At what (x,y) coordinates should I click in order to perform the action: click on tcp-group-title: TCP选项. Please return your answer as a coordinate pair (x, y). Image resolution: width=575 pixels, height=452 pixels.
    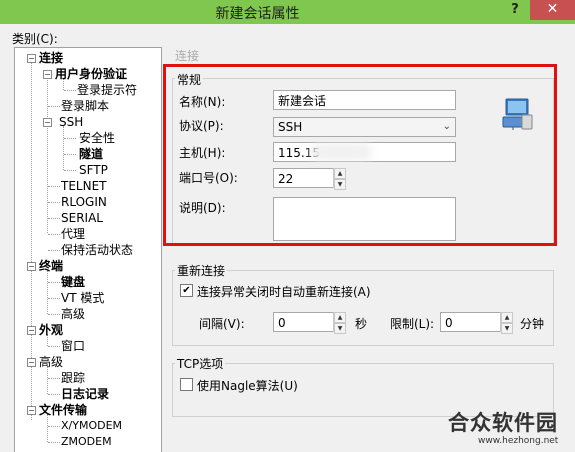
    Looking at the image, I should click on (200, 363).